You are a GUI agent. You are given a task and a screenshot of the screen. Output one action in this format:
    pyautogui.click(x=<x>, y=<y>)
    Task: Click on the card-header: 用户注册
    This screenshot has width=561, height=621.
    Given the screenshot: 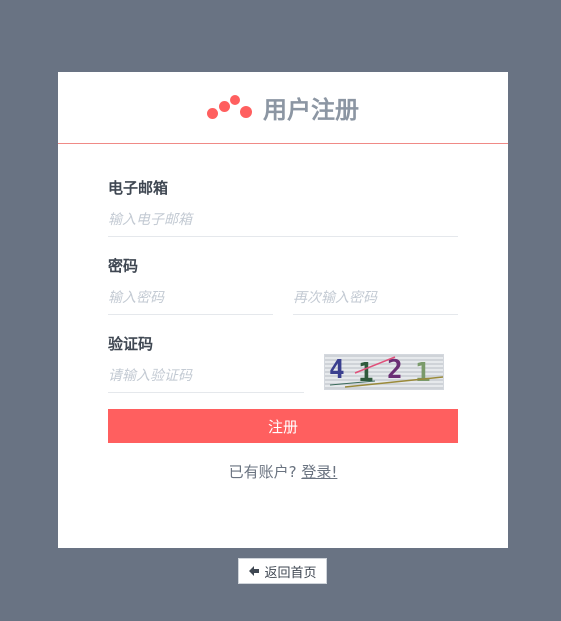 What is the action you would take?
    pyautogui.click(x=283, y=108)
    